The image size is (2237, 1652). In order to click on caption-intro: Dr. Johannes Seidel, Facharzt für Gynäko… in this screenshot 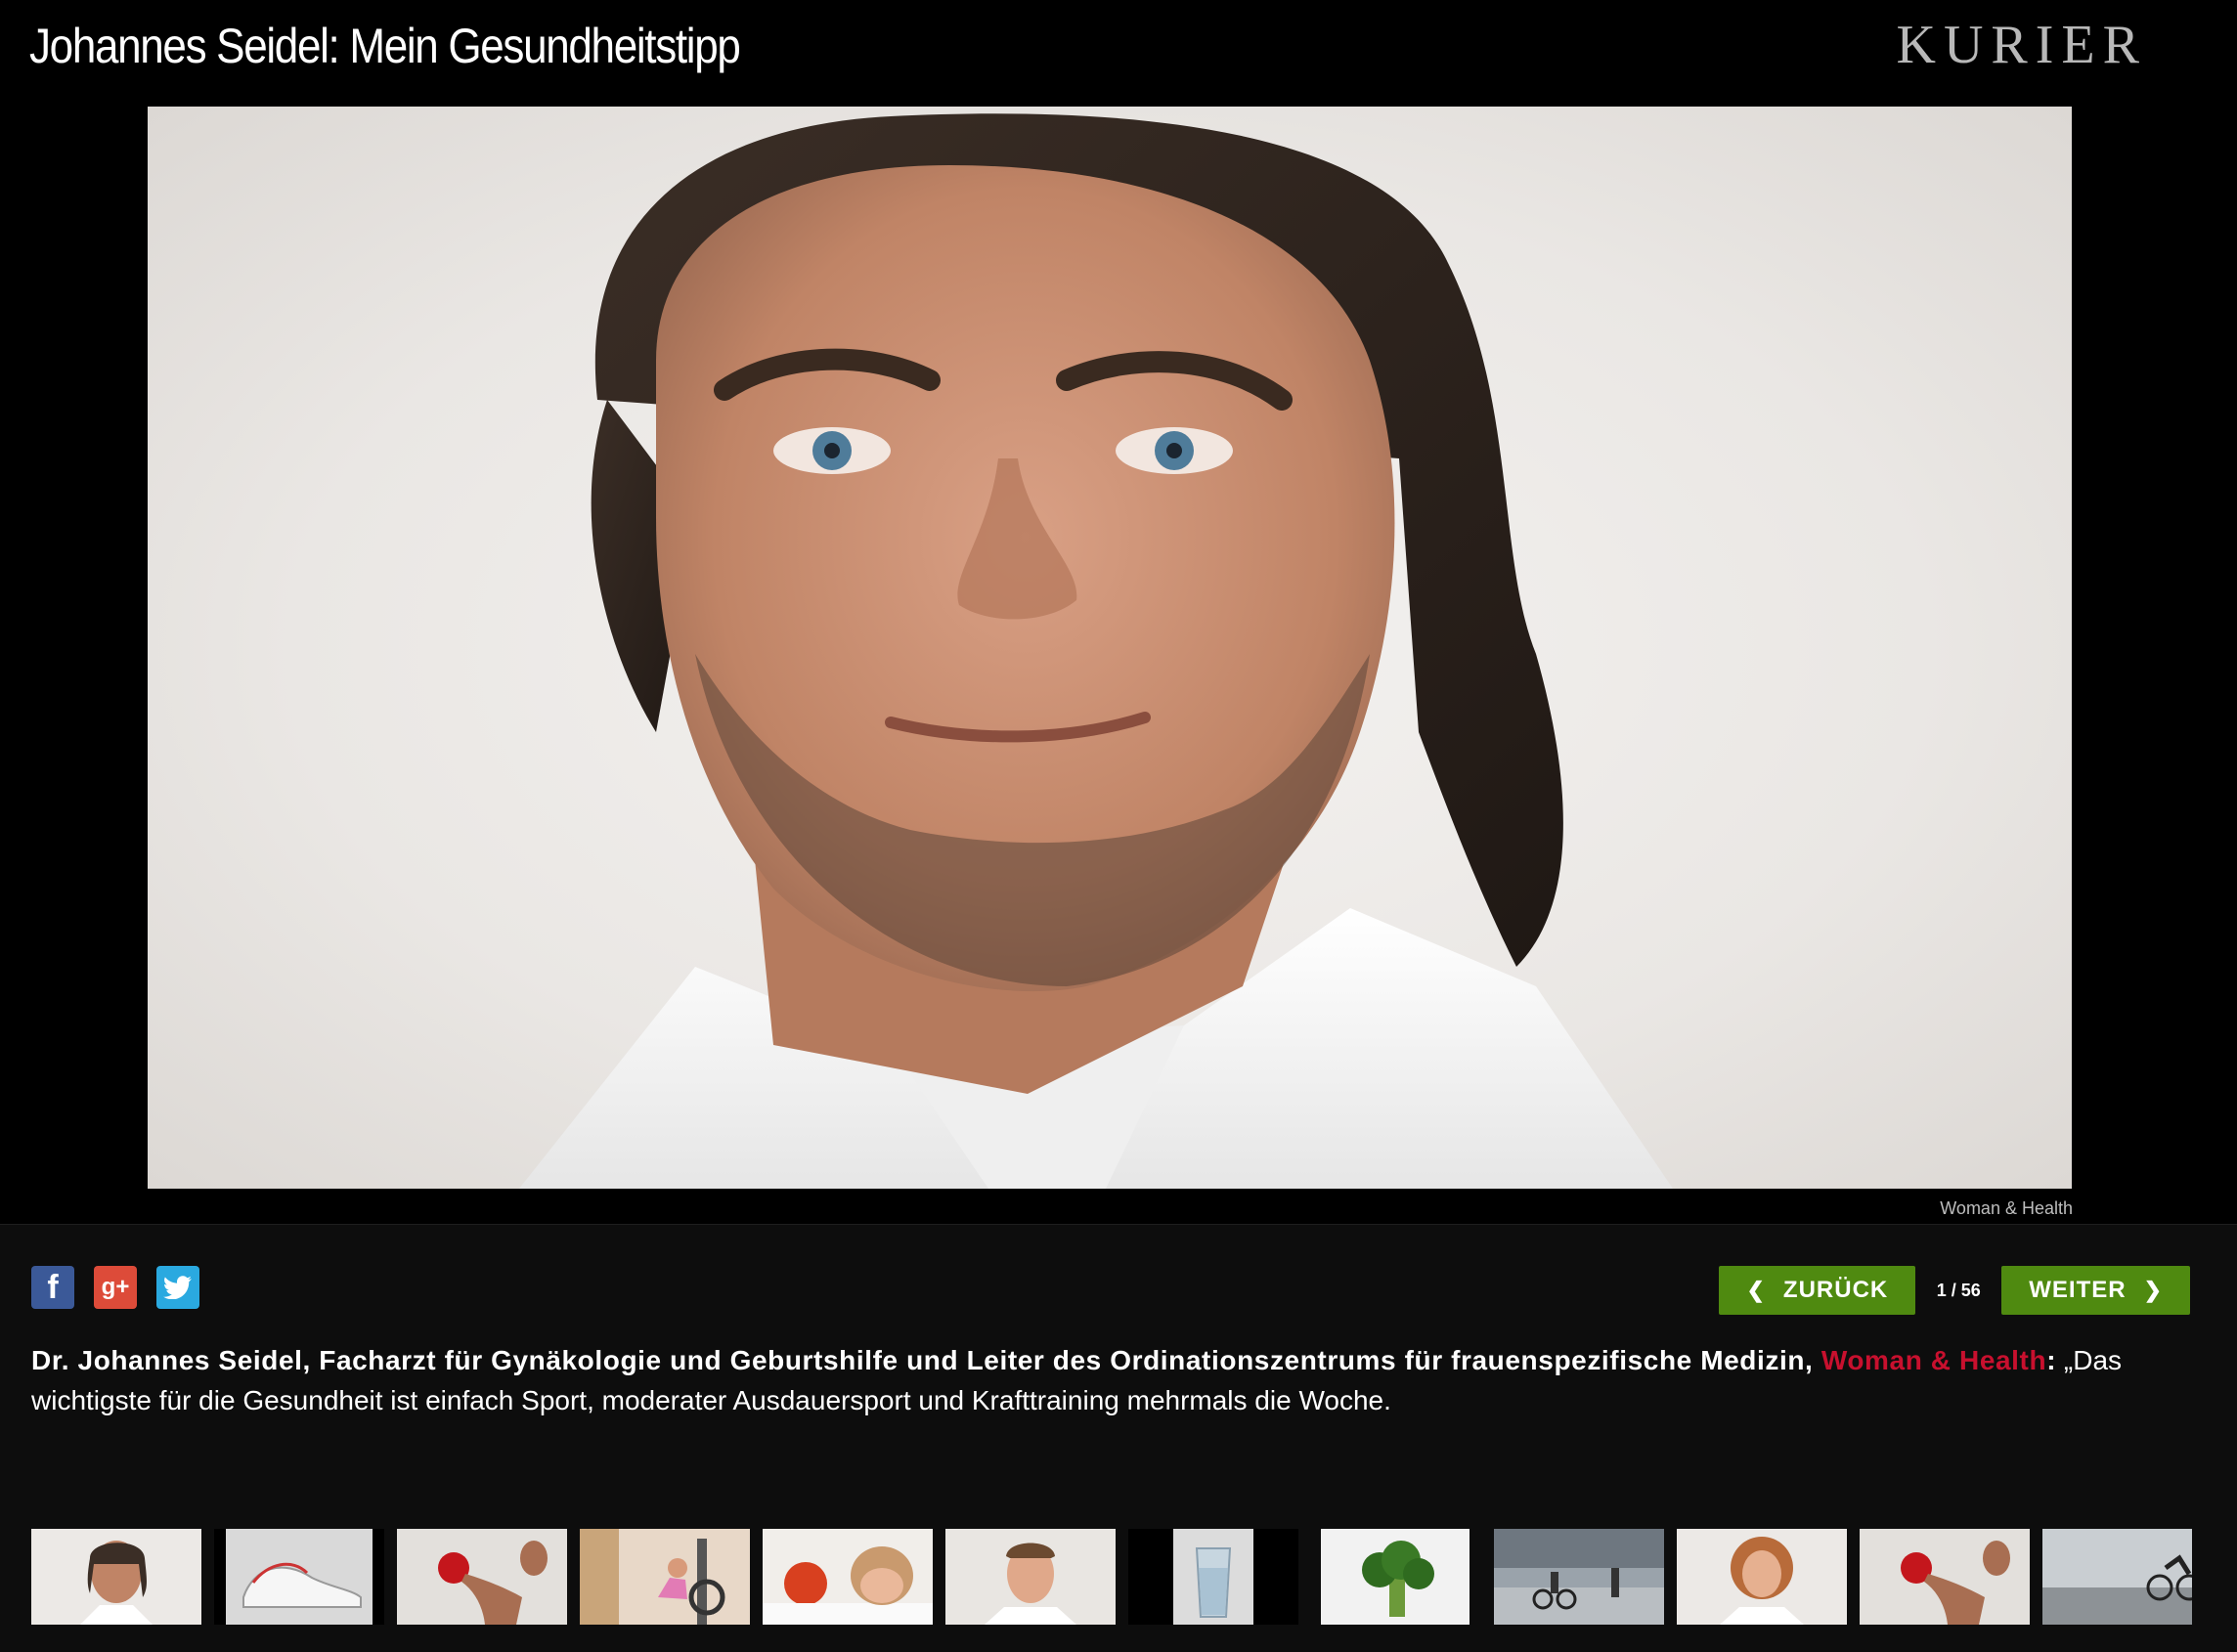, I will do `click(926, 1360)`.